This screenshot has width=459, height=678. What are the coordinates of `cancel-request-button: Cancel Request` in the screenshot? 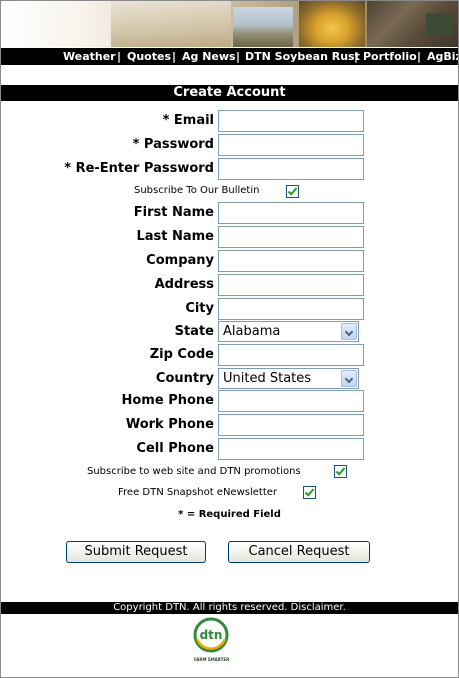 It's located at (299, 552).